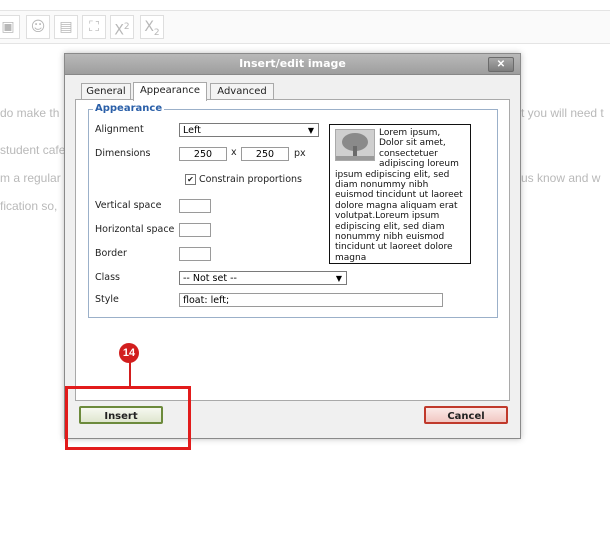  Describe the element at coordinates (149, 27) in the screenshot. I see `subscript-base: X` at that location.